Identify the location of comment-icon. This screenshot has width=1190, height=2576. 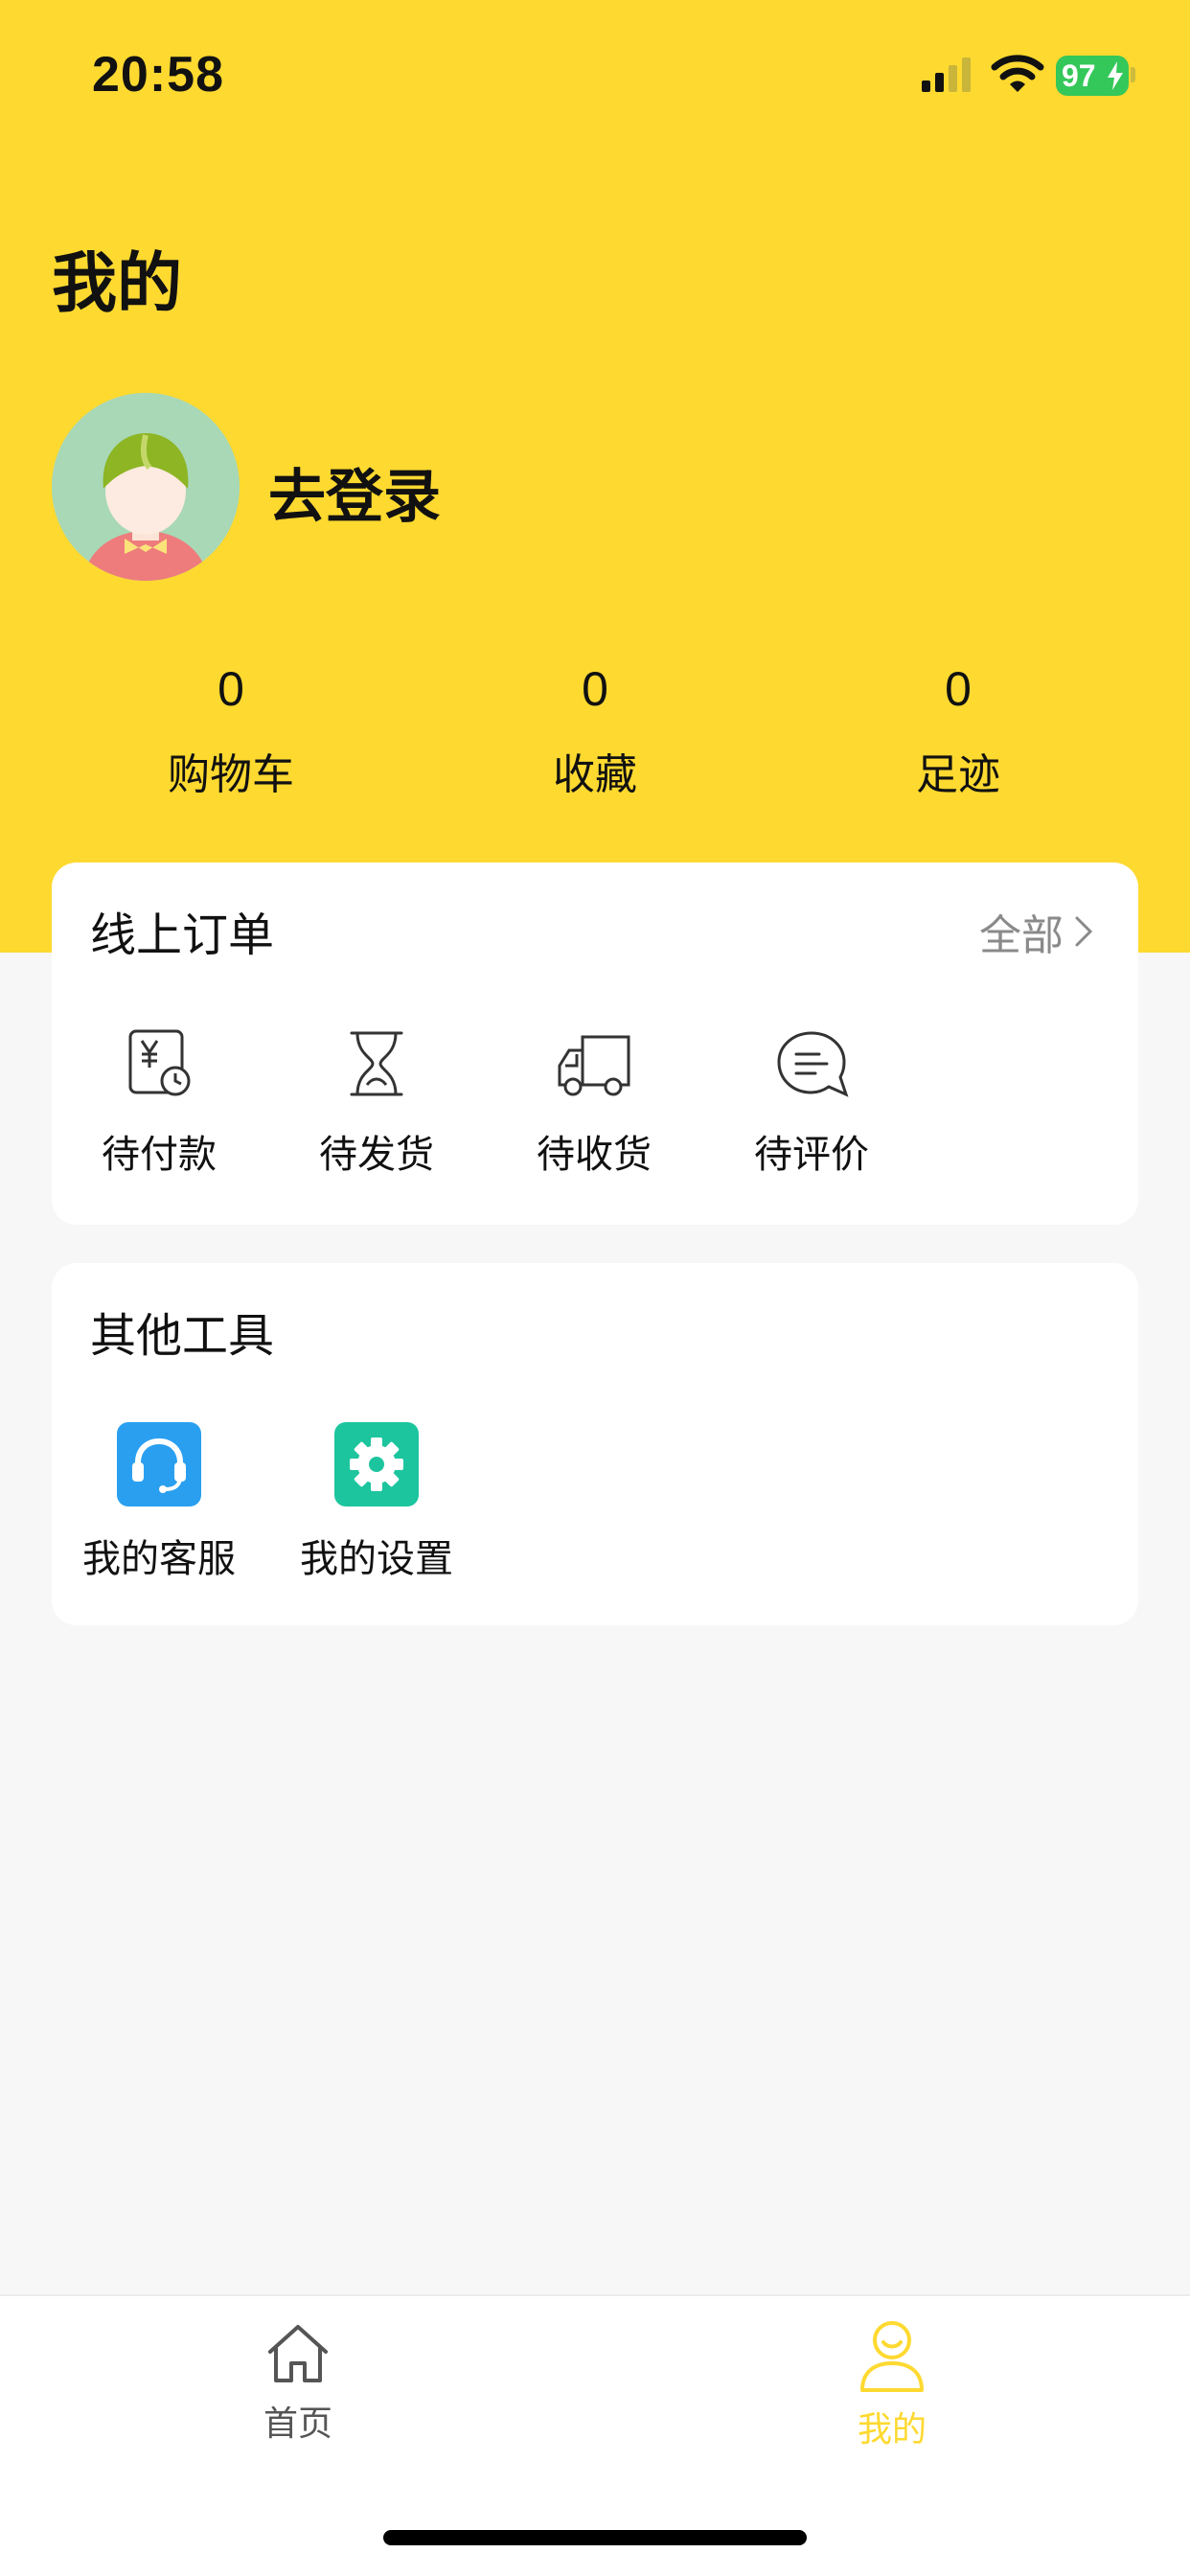
(813, 1064).